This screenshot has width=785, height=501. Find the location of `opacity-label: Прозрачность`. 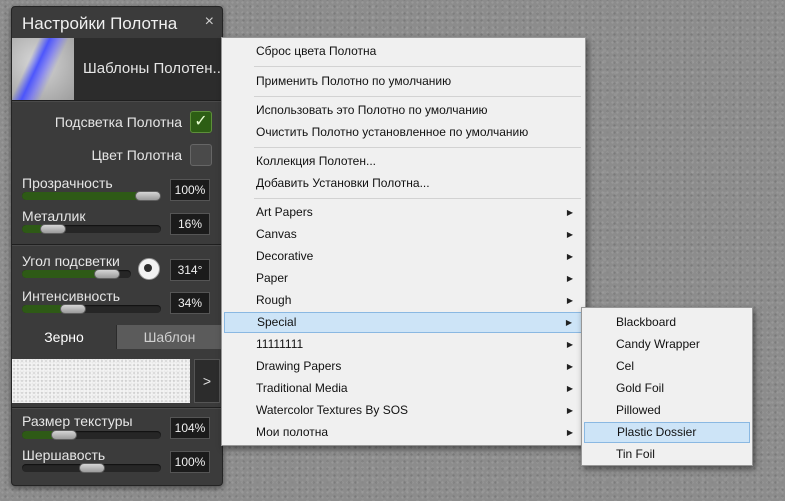

opacity-label: Прозрачность is located at coordinates (67, 183).